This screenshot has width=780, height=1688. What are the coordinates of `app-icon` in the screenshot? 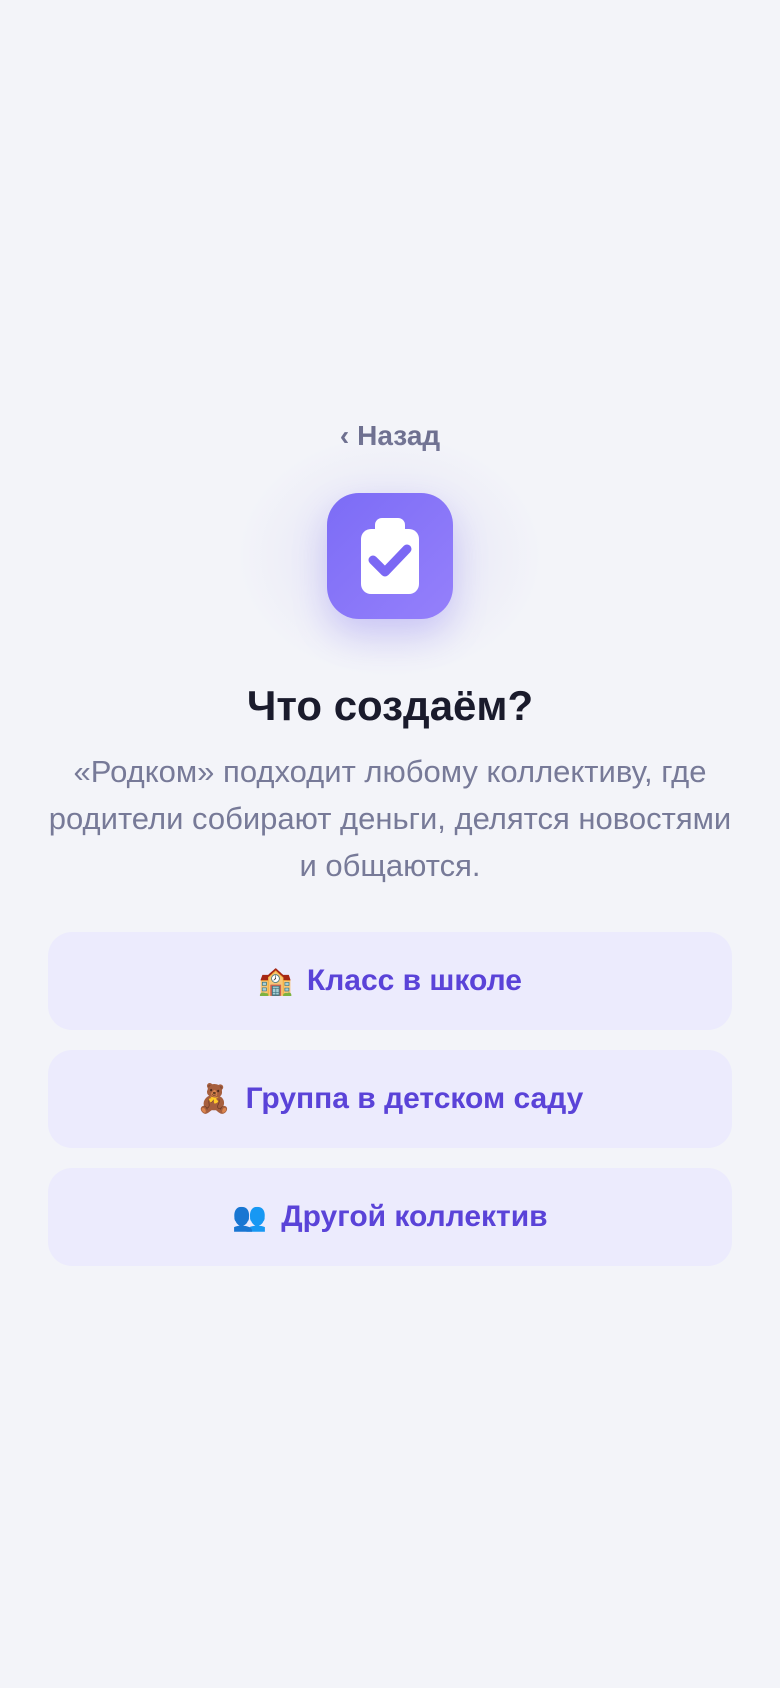 It's located at (390, 556).